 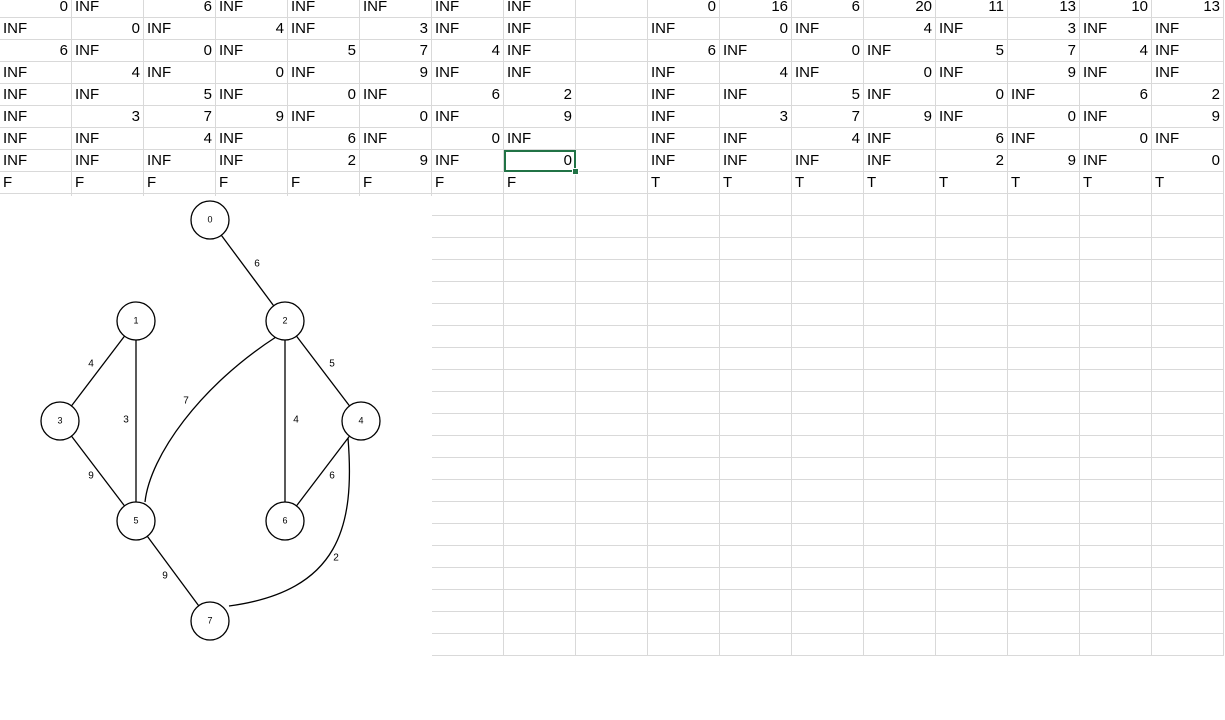 I want to click on matrix-left-cell: 9, so click(x=540, y=117).